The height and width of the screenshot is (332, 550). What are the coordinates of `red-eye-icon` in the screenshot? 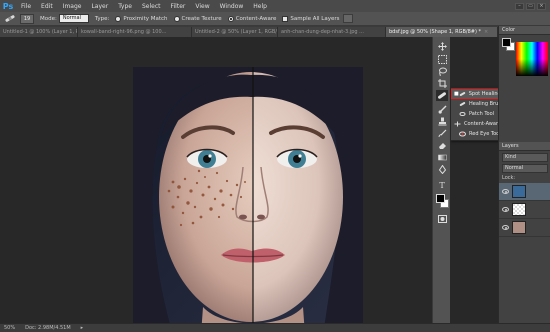 It's located at (462, 134).